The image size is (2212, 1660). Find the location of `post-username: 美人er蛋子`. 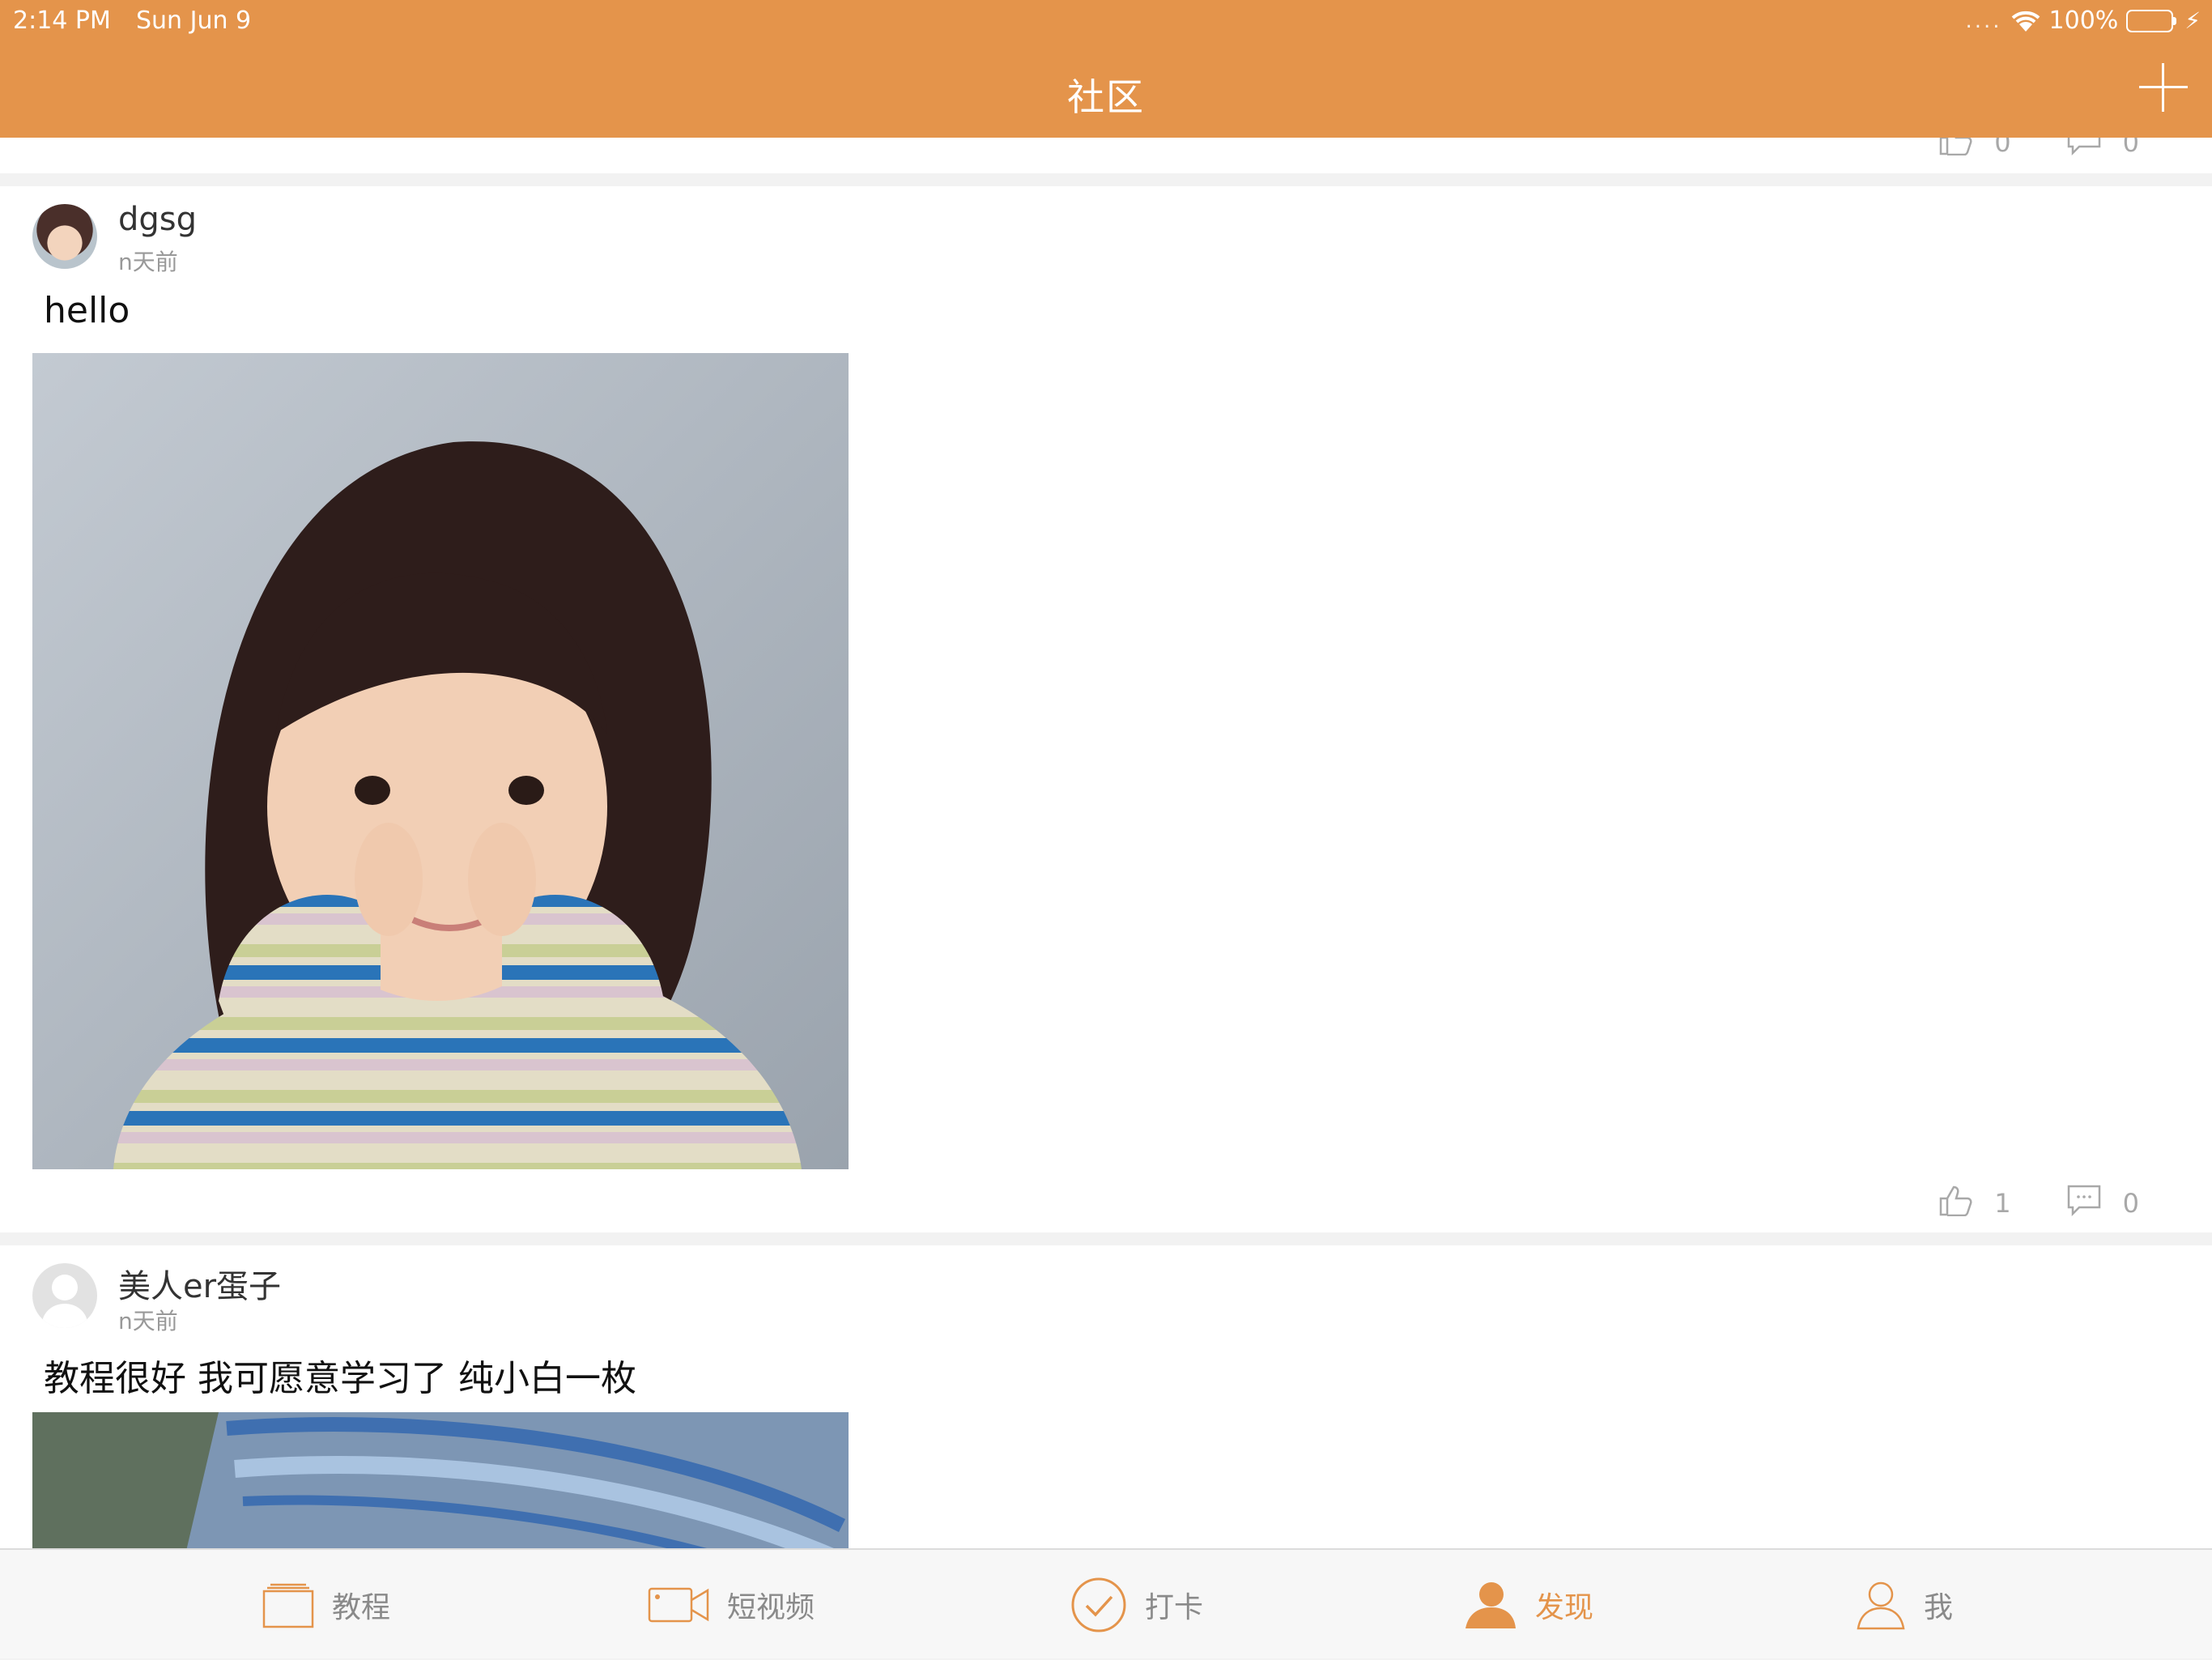

post-username: 美人er蛋子 is located at coordinates (200, 1284).